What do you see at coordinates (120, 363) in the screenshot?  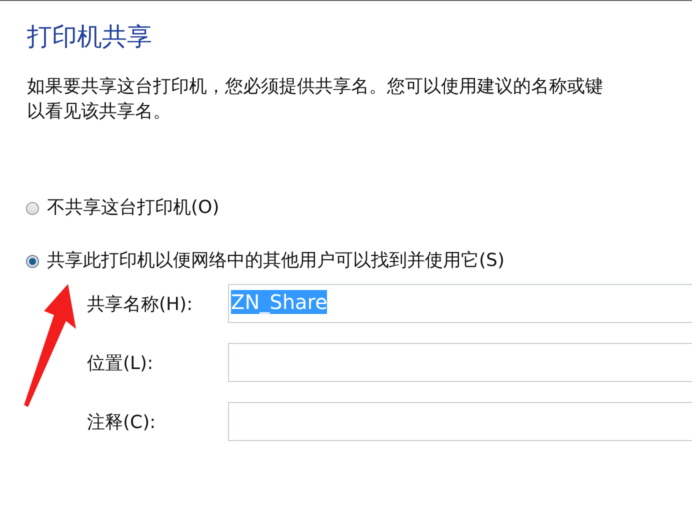 I see `field-label: 位置(L):` at bounding box center [120, 363].